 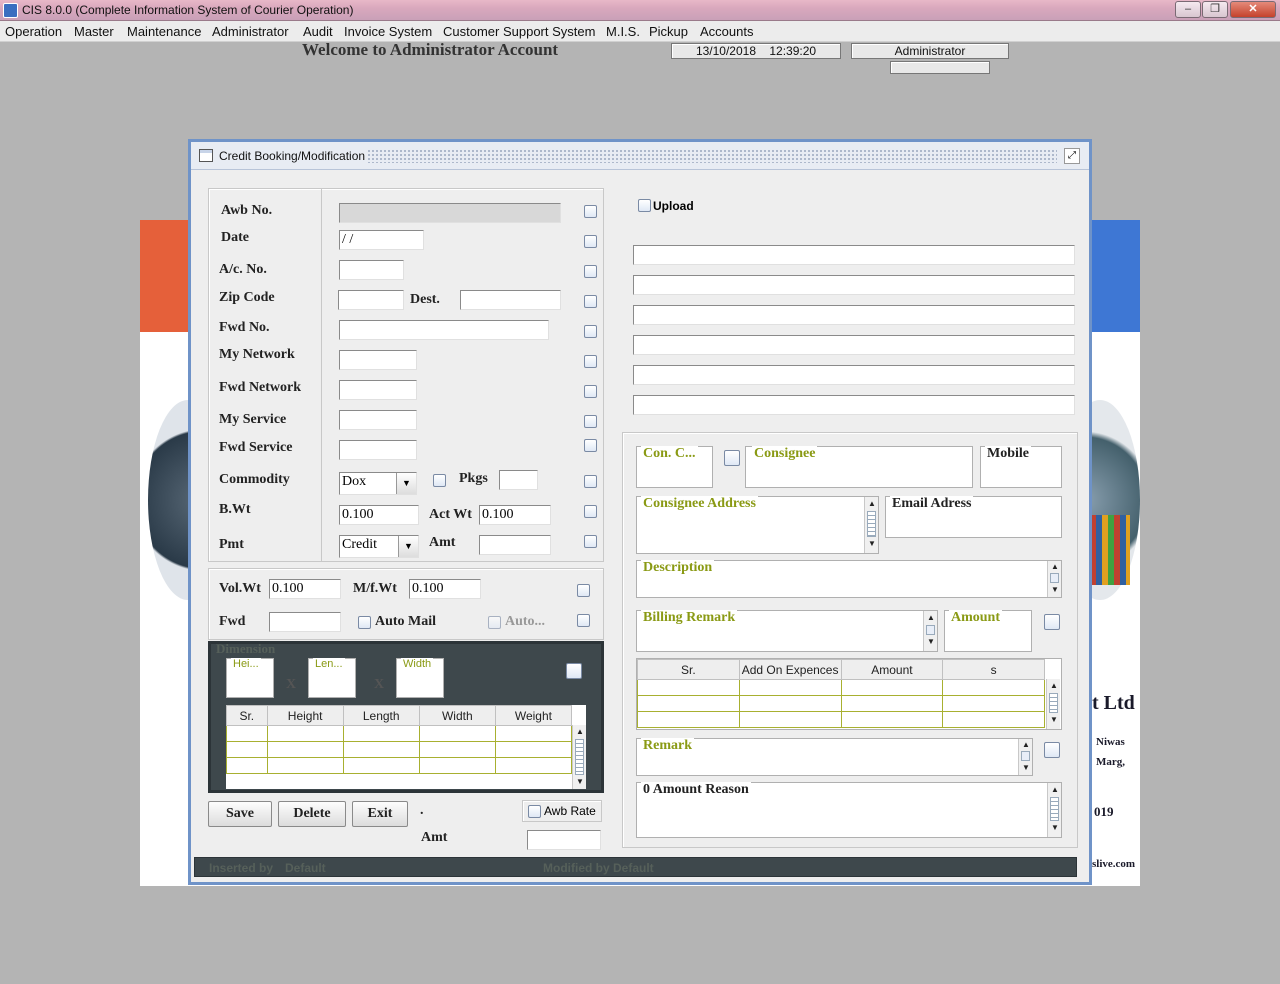 I want to click on remark-scrollbar: ▲ ▼, so click(x=1025, y=757).